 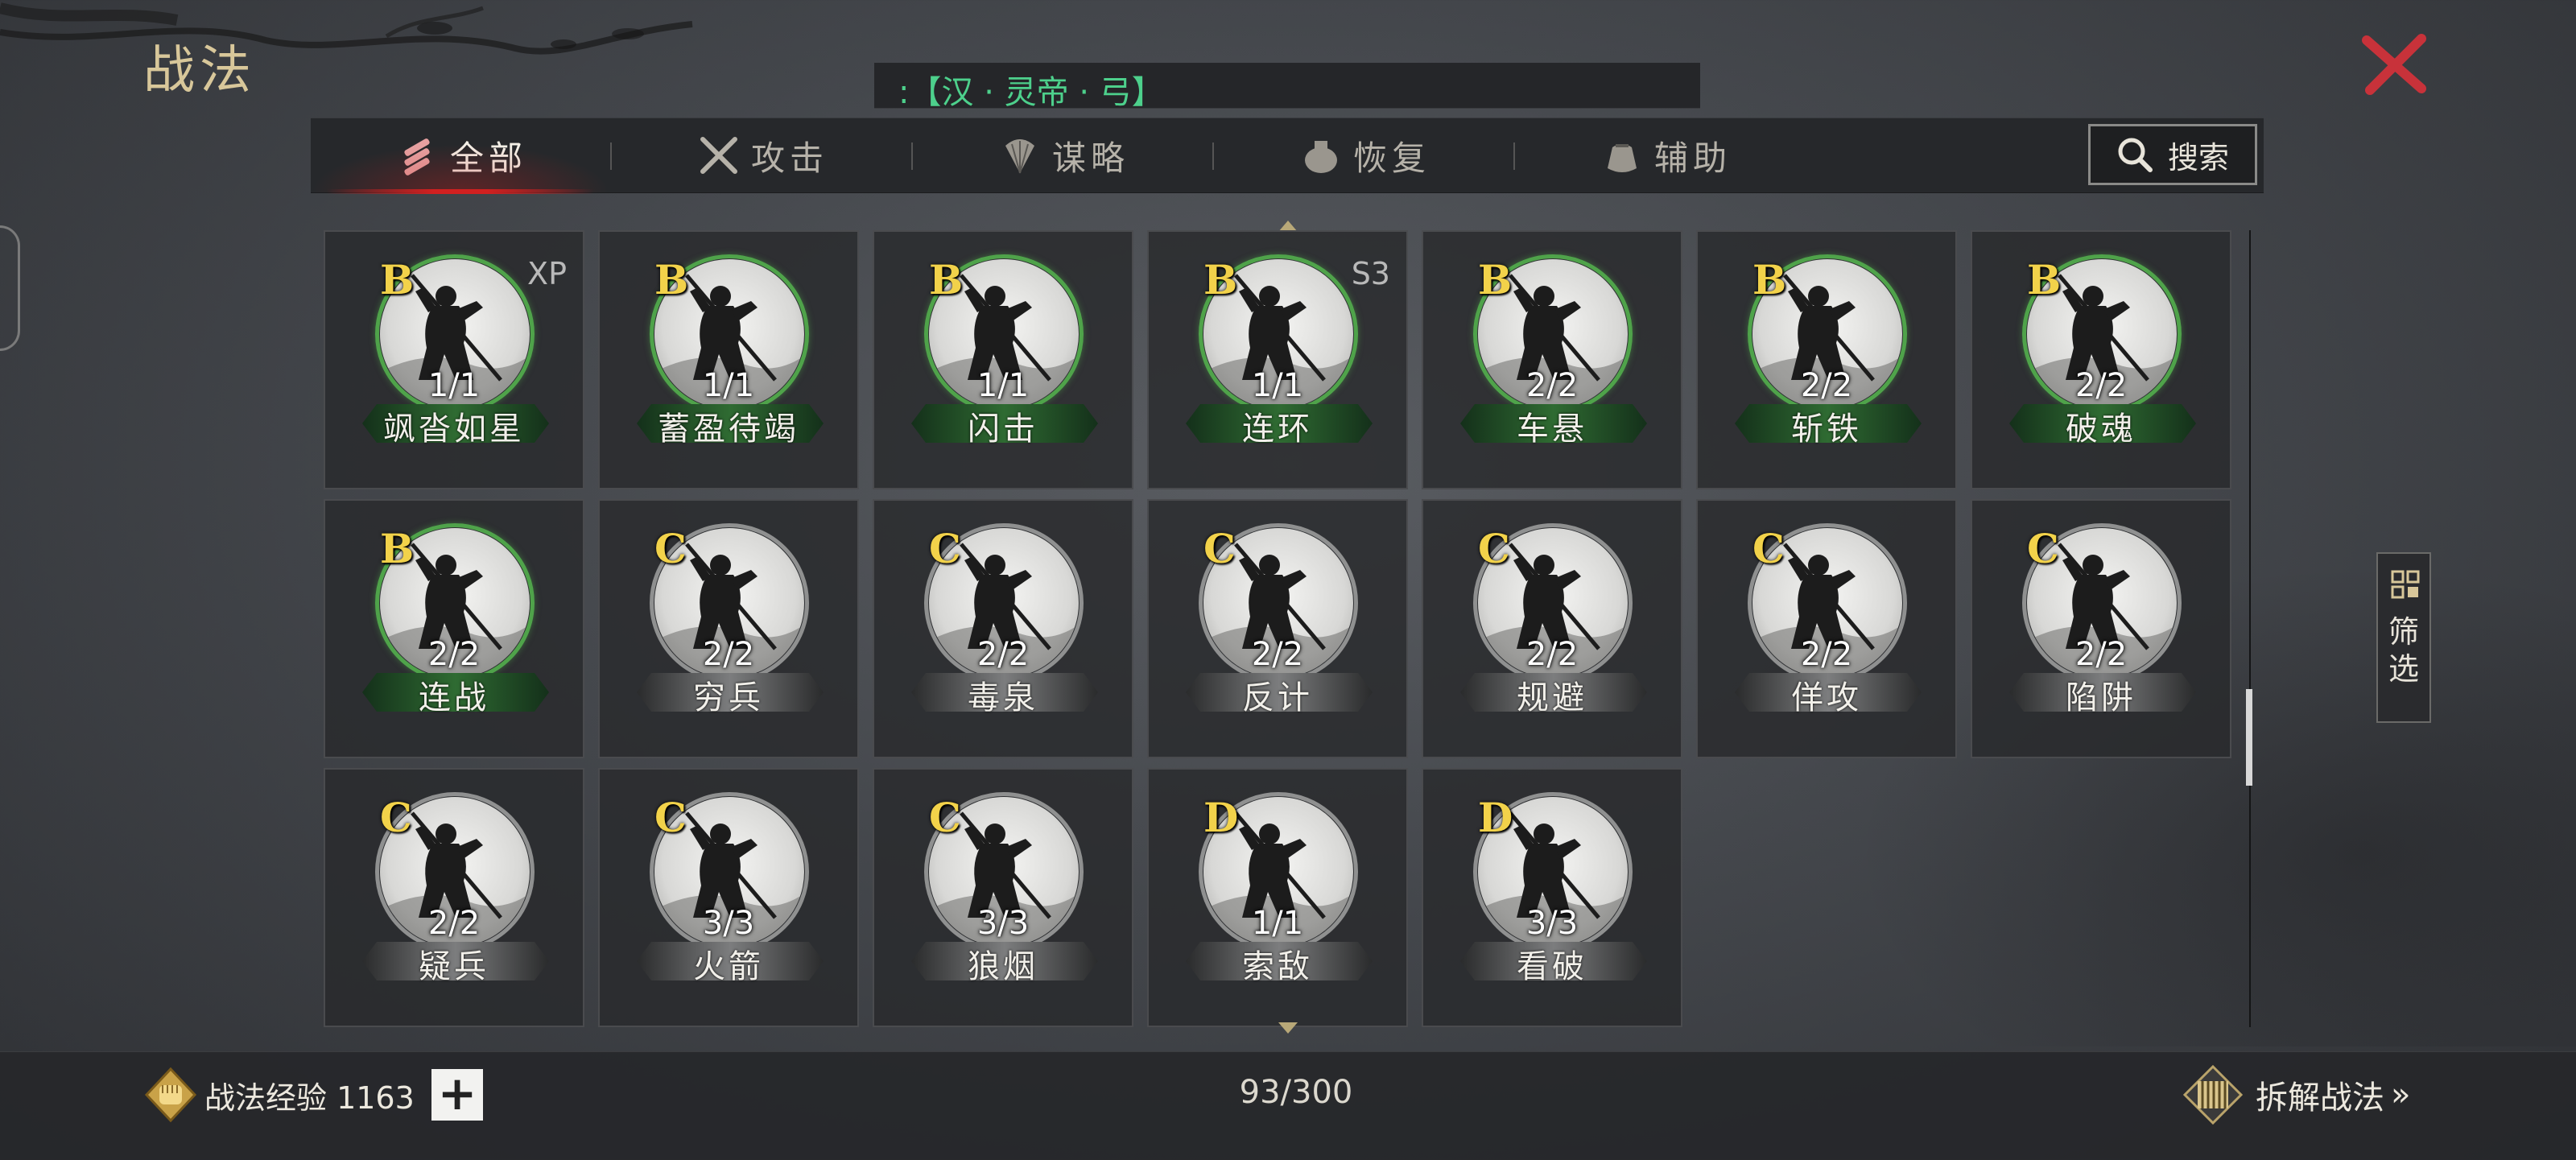 What do you see at coordinates (454, 897) in the screenshot?
I see `tactic-card: C 2/2 疑兵` at bounding box center [454, 897].